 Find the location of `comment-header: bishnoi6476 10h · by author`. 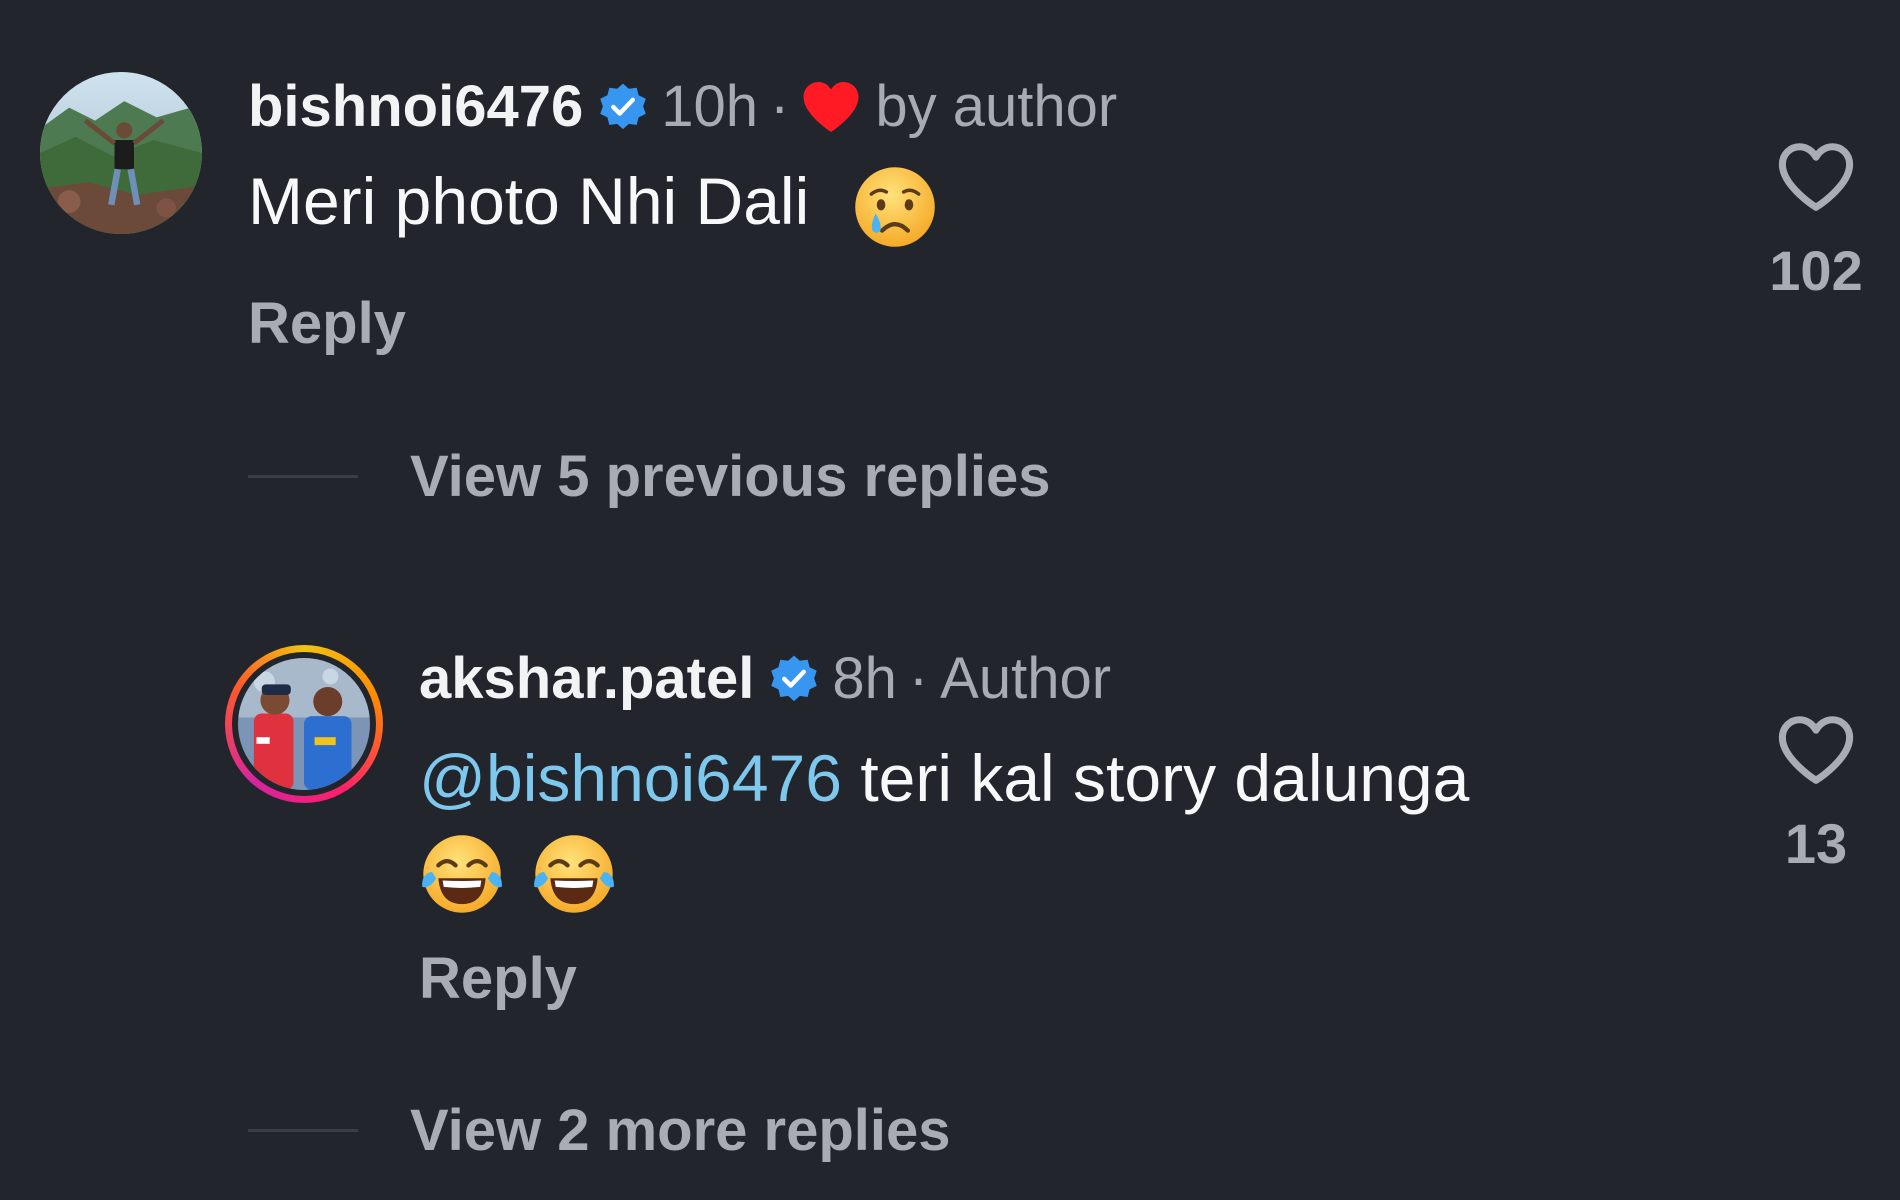

comment-header: bishnoi6476 10h · by author is located at coordinates (682, 107).